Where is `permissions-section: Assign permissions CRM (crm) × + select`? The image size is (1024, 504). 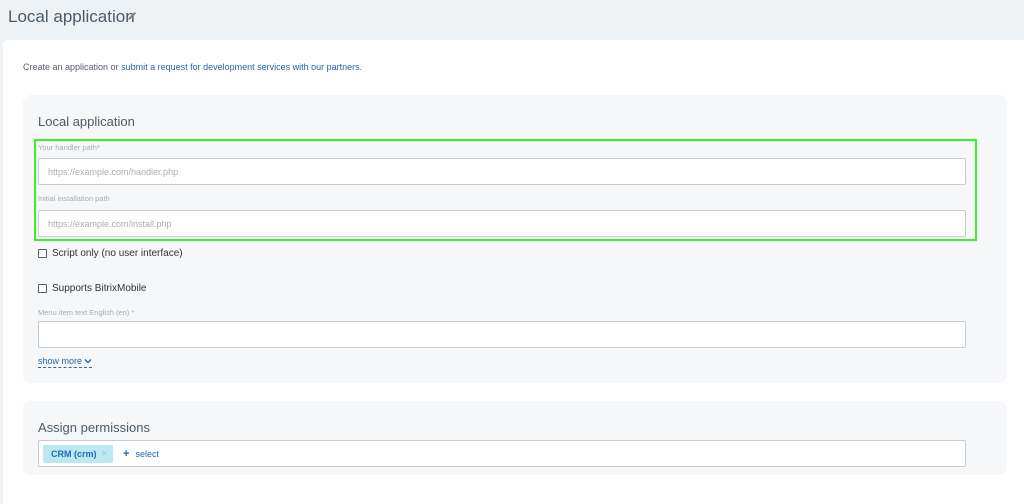 permissions-section: Assign permissions CRM (crm) × + select is located at coordinates (515, 438).